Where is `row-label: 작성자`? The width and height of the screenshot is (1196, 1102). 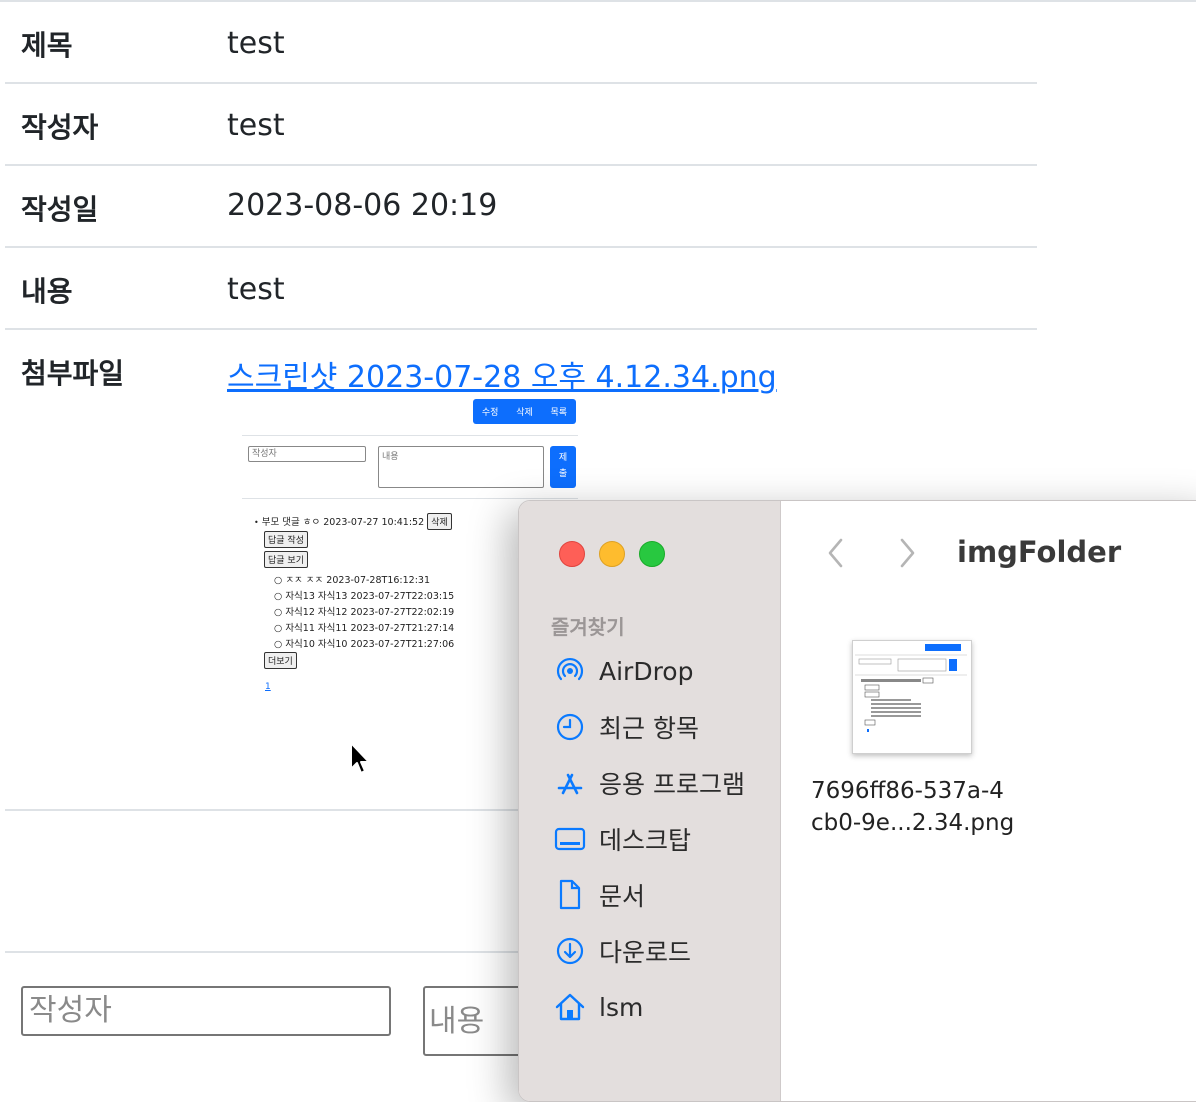 row-label: 작성자 is located at coordinates (60, 127).